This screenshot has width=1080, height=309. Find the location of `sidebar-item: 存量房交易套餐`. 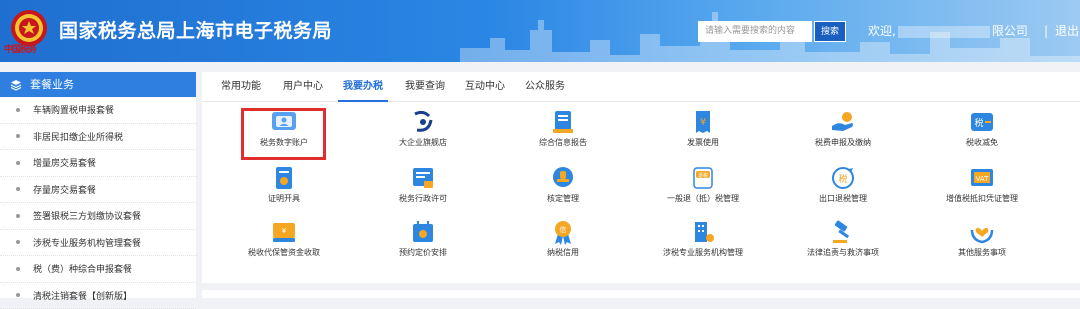

sidebar-item: 存量房交易套餐 is located at coordinates (98, 190).